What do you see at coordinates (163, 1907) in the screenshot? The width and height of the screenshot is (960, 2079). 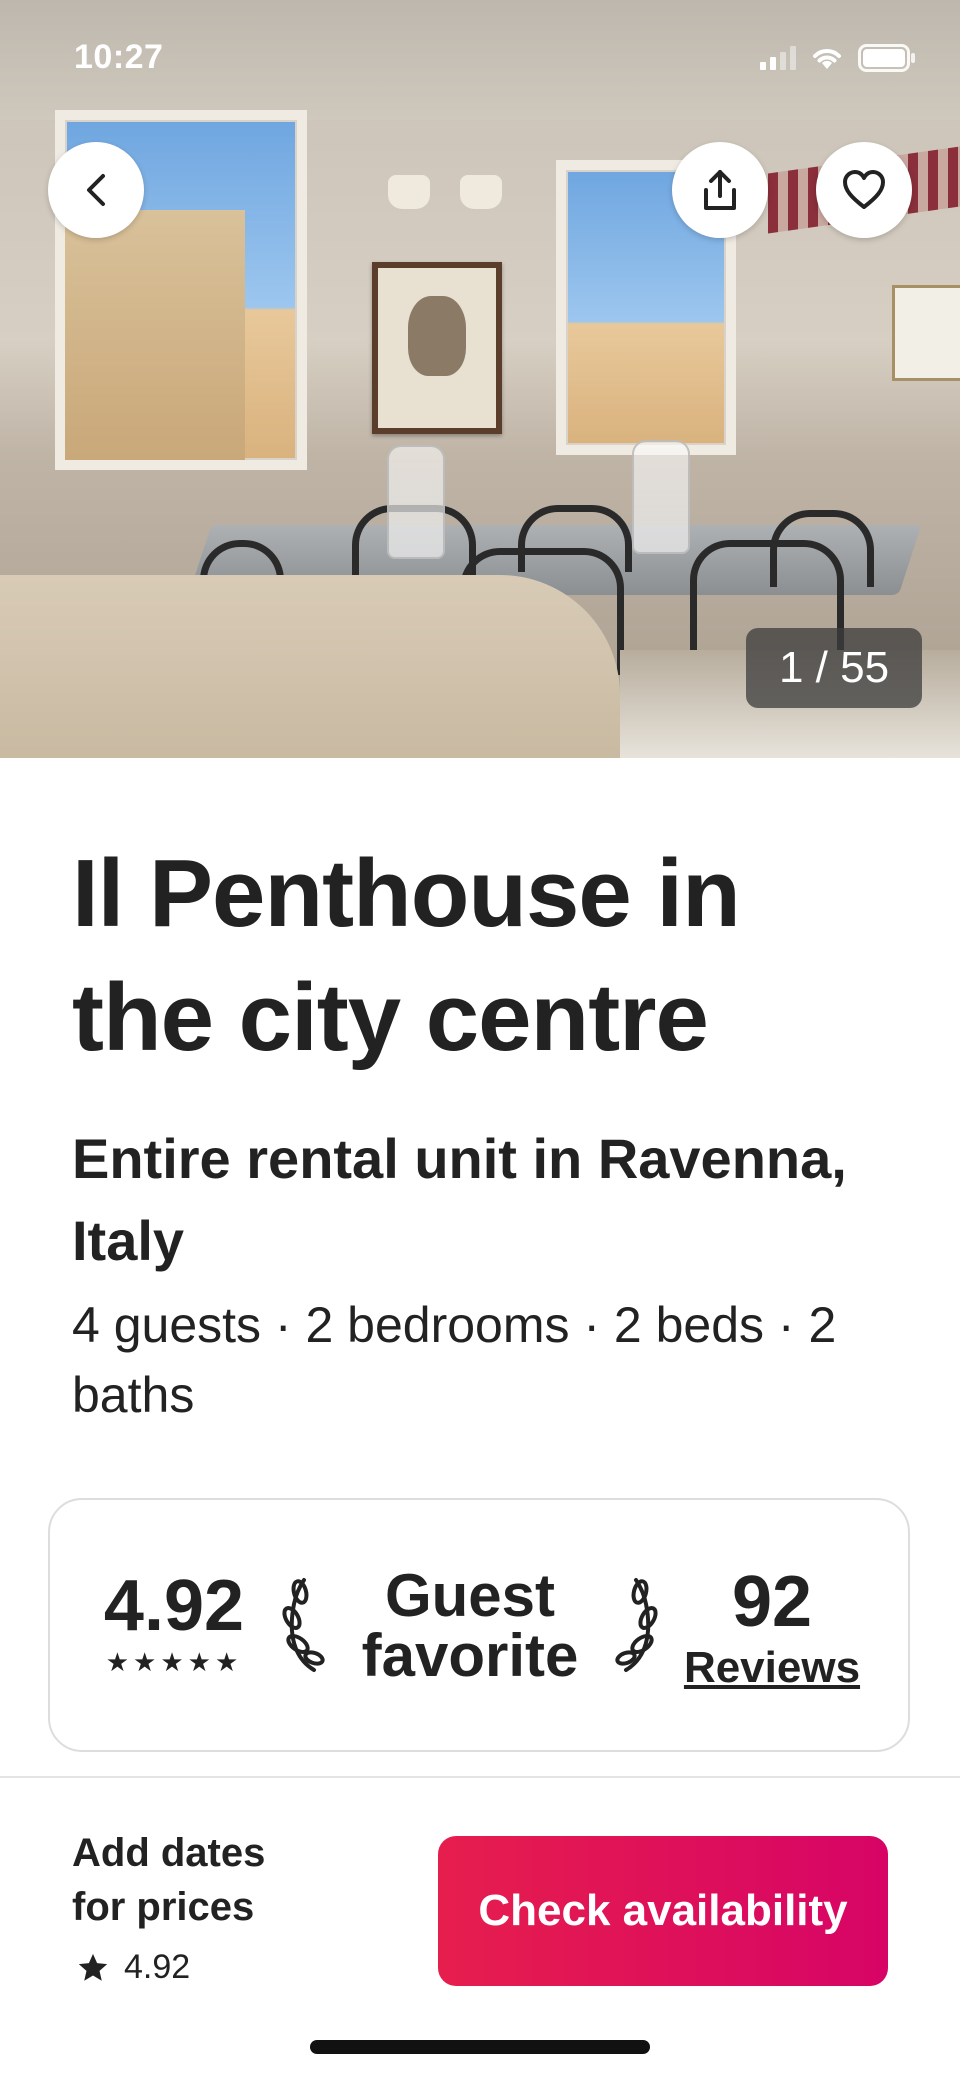 I see `price-line2: for prices` at bounding box center [163, 1907].